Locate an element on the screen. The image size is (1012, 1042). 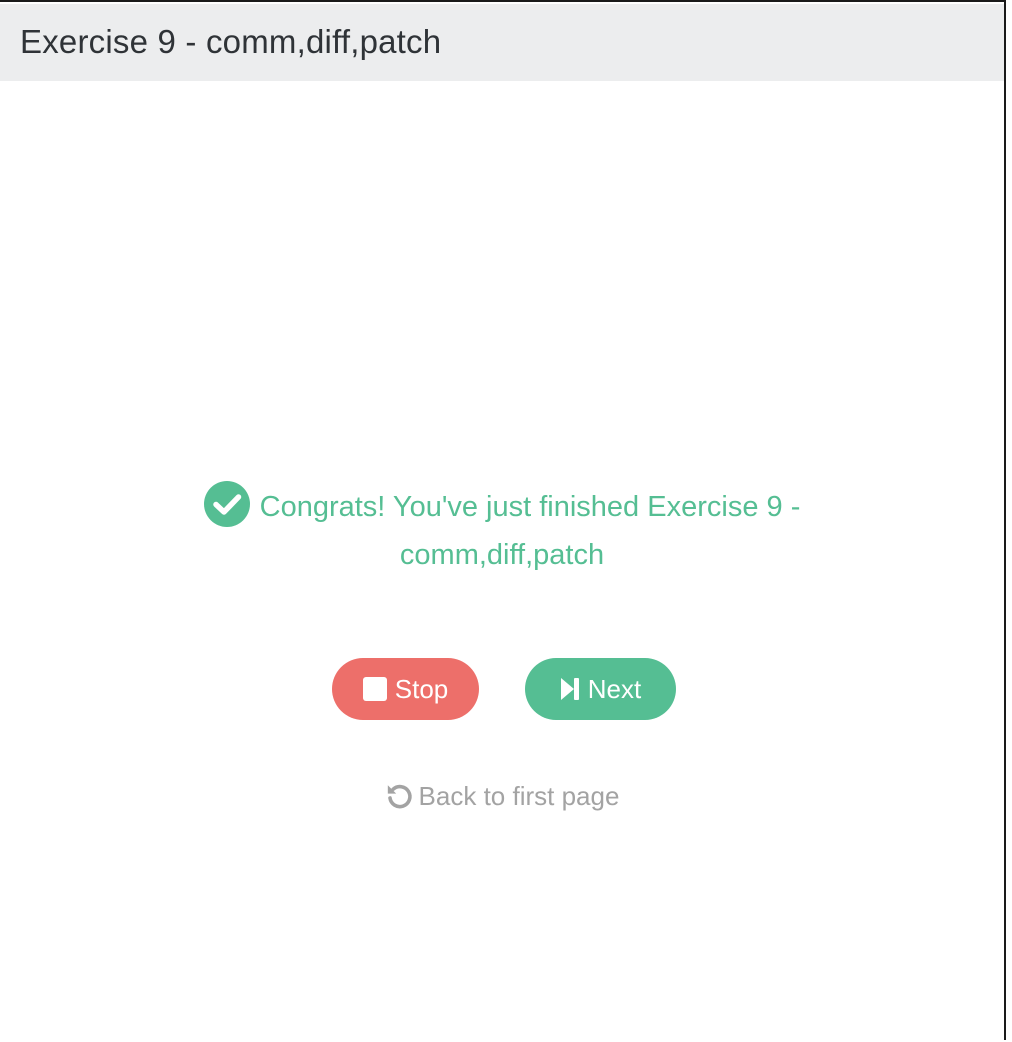
exercise-header: Exercise 9 - comm,diff,patch is located at coordinates (502, 42).